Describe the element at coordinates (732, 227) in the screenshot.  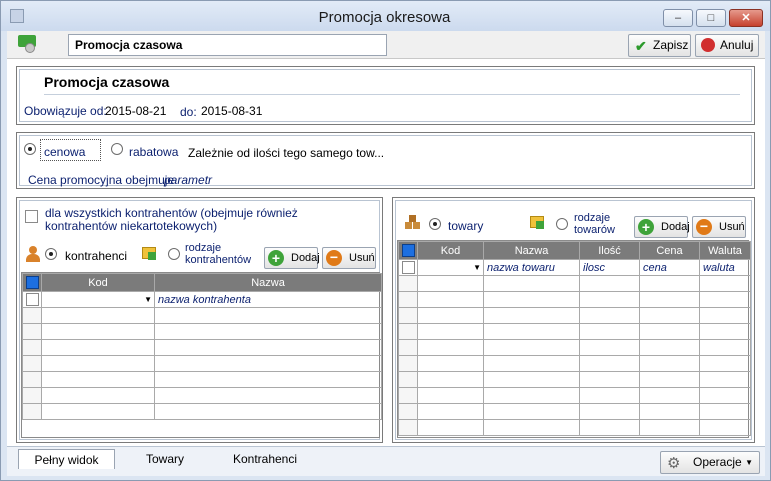
I see `remove-goods-label: Usuń` at that location.